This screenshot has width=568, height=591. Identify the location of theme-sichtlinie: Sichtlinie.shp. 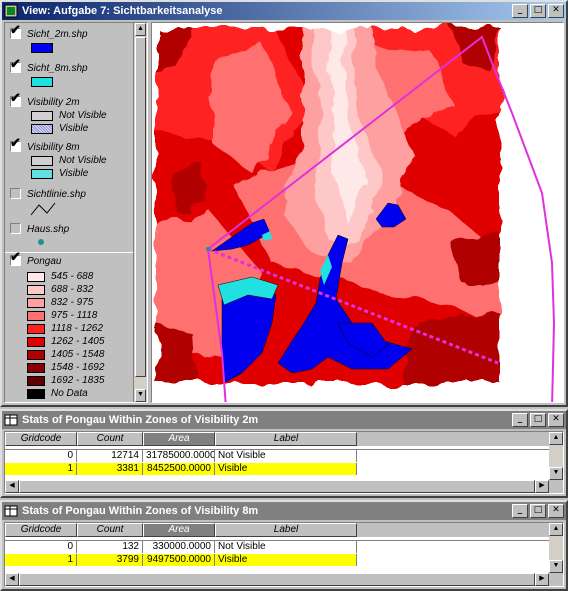
(76, 202).